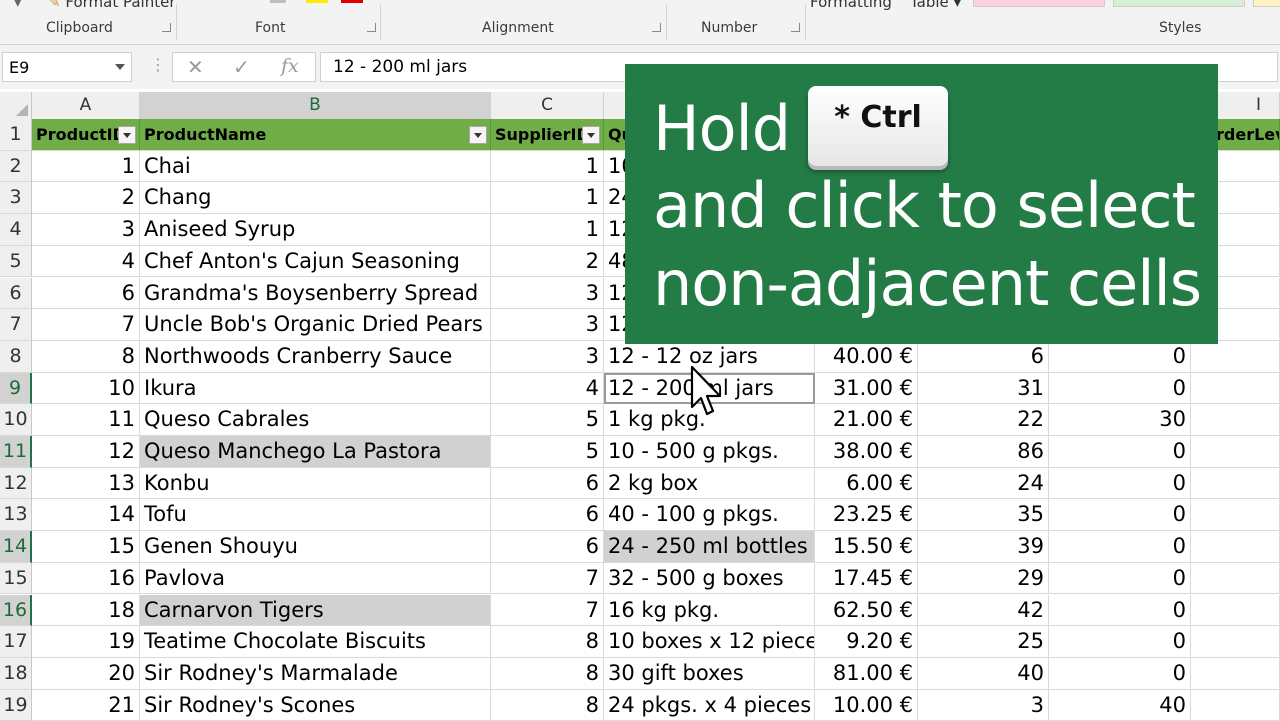 Image resolution: width=1280 pixels, height=721 pixels. Describe the element at coordinates (866, 705) in the screenshot. I see `cell-price: 10.00 €` at that location.